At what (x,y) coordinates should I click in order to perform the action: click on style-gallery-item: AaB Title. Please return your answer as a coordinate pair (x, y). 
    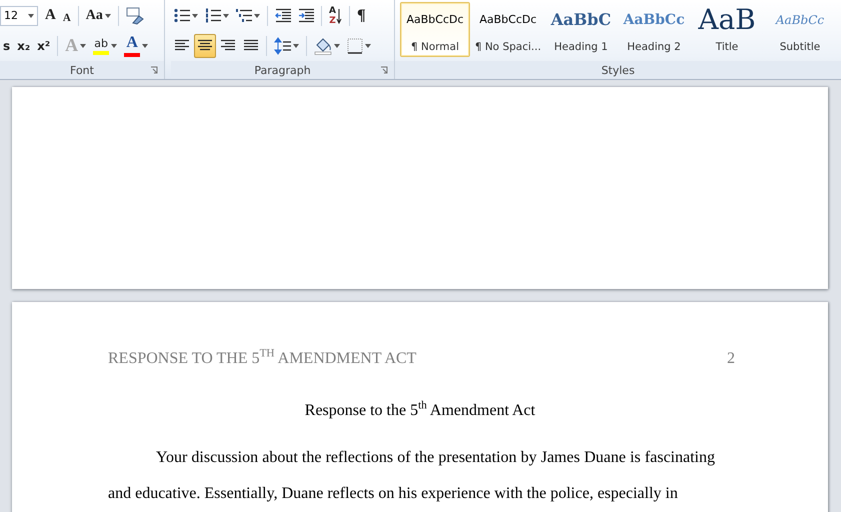
    Looking at the image, I should click on (727, 29).